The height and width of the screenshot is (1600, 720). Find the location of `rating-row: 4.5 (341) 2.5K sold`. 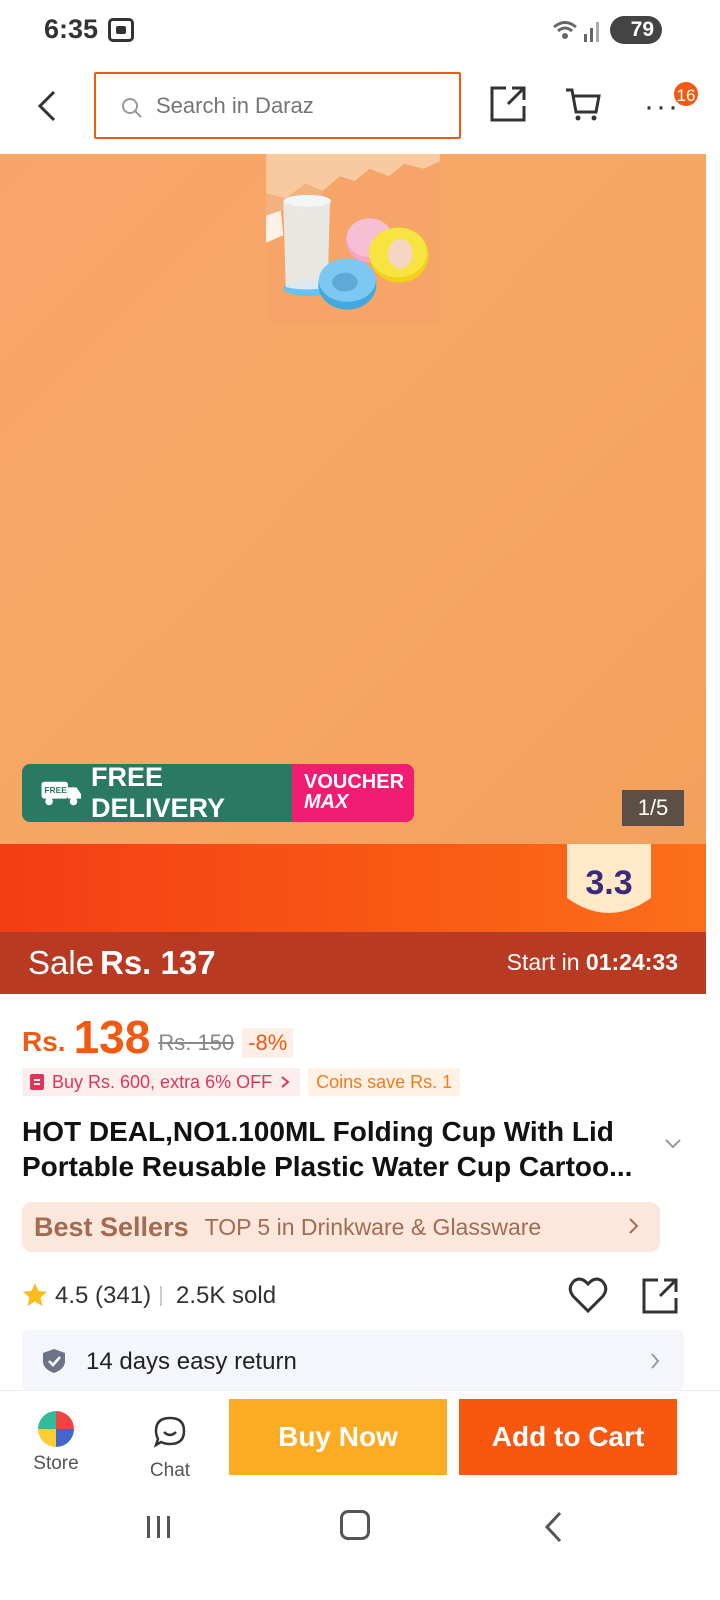

rating-row: 4.5 (341) 2.5K sold is located at coordinates (352, 1296).